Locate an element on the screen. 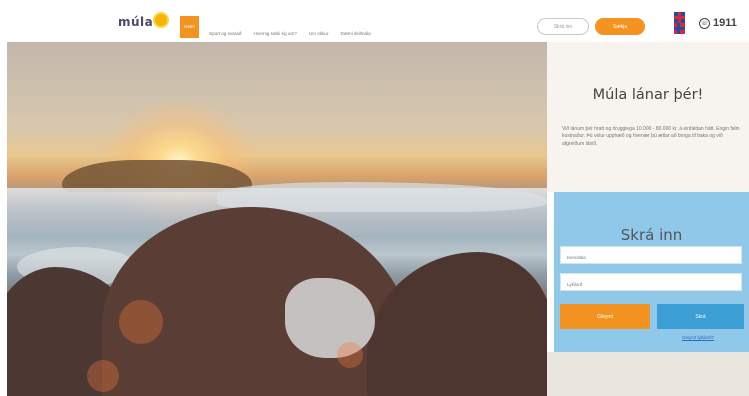  nav-item-how-to-apply: Hvernig sæki ég um? is located at coordinates (274, 34).